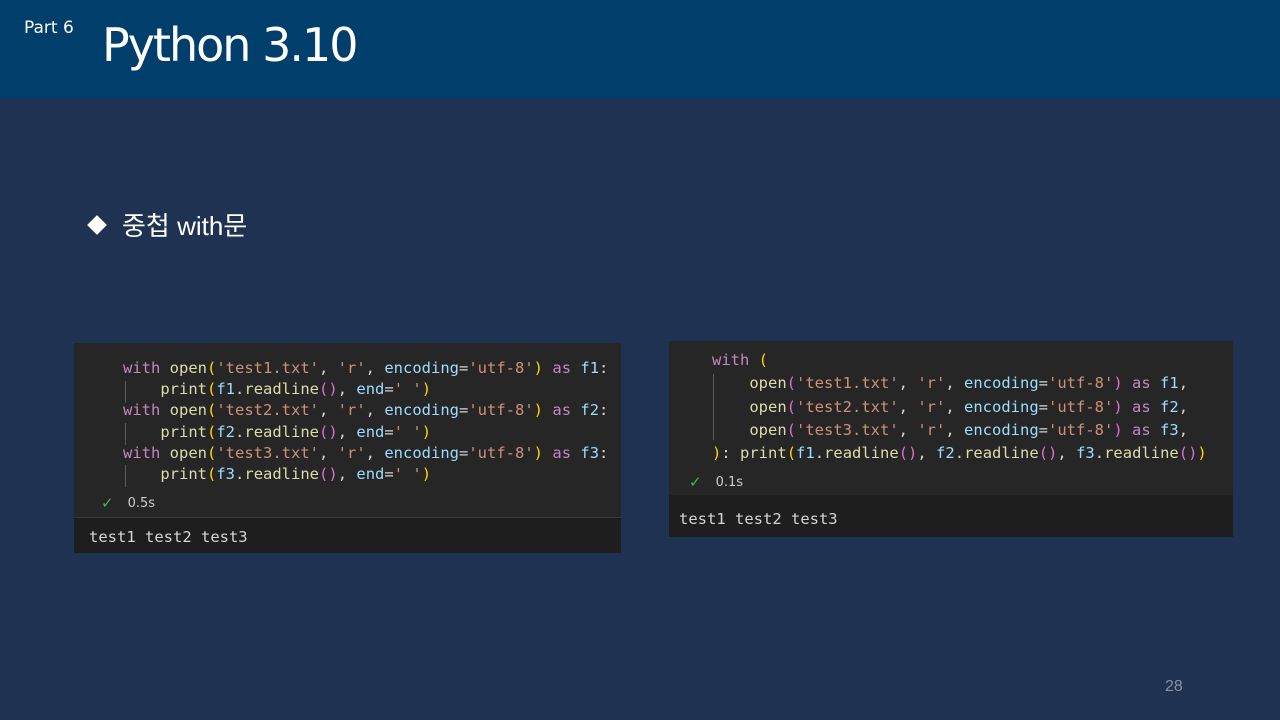 The height and width of the screenshot is (720, 1280). Describe the element at coordinates (141, 503) in the screenshot. I see `execution-time: 0.5s` at that location.